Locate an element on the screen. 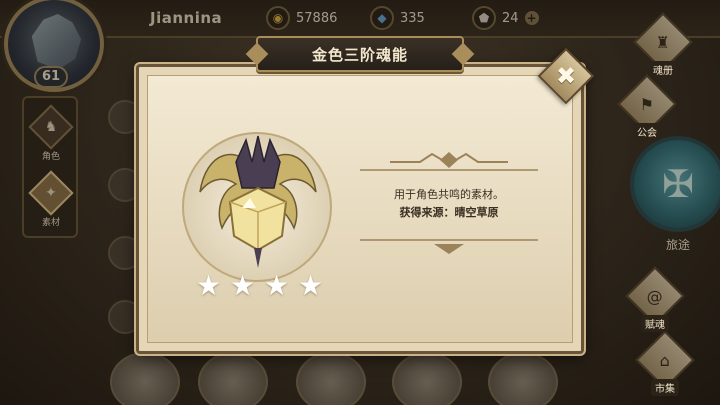 The height and width of the screenshot is (405, 720). ornament-divider-top is located at coordinates (449, 161).